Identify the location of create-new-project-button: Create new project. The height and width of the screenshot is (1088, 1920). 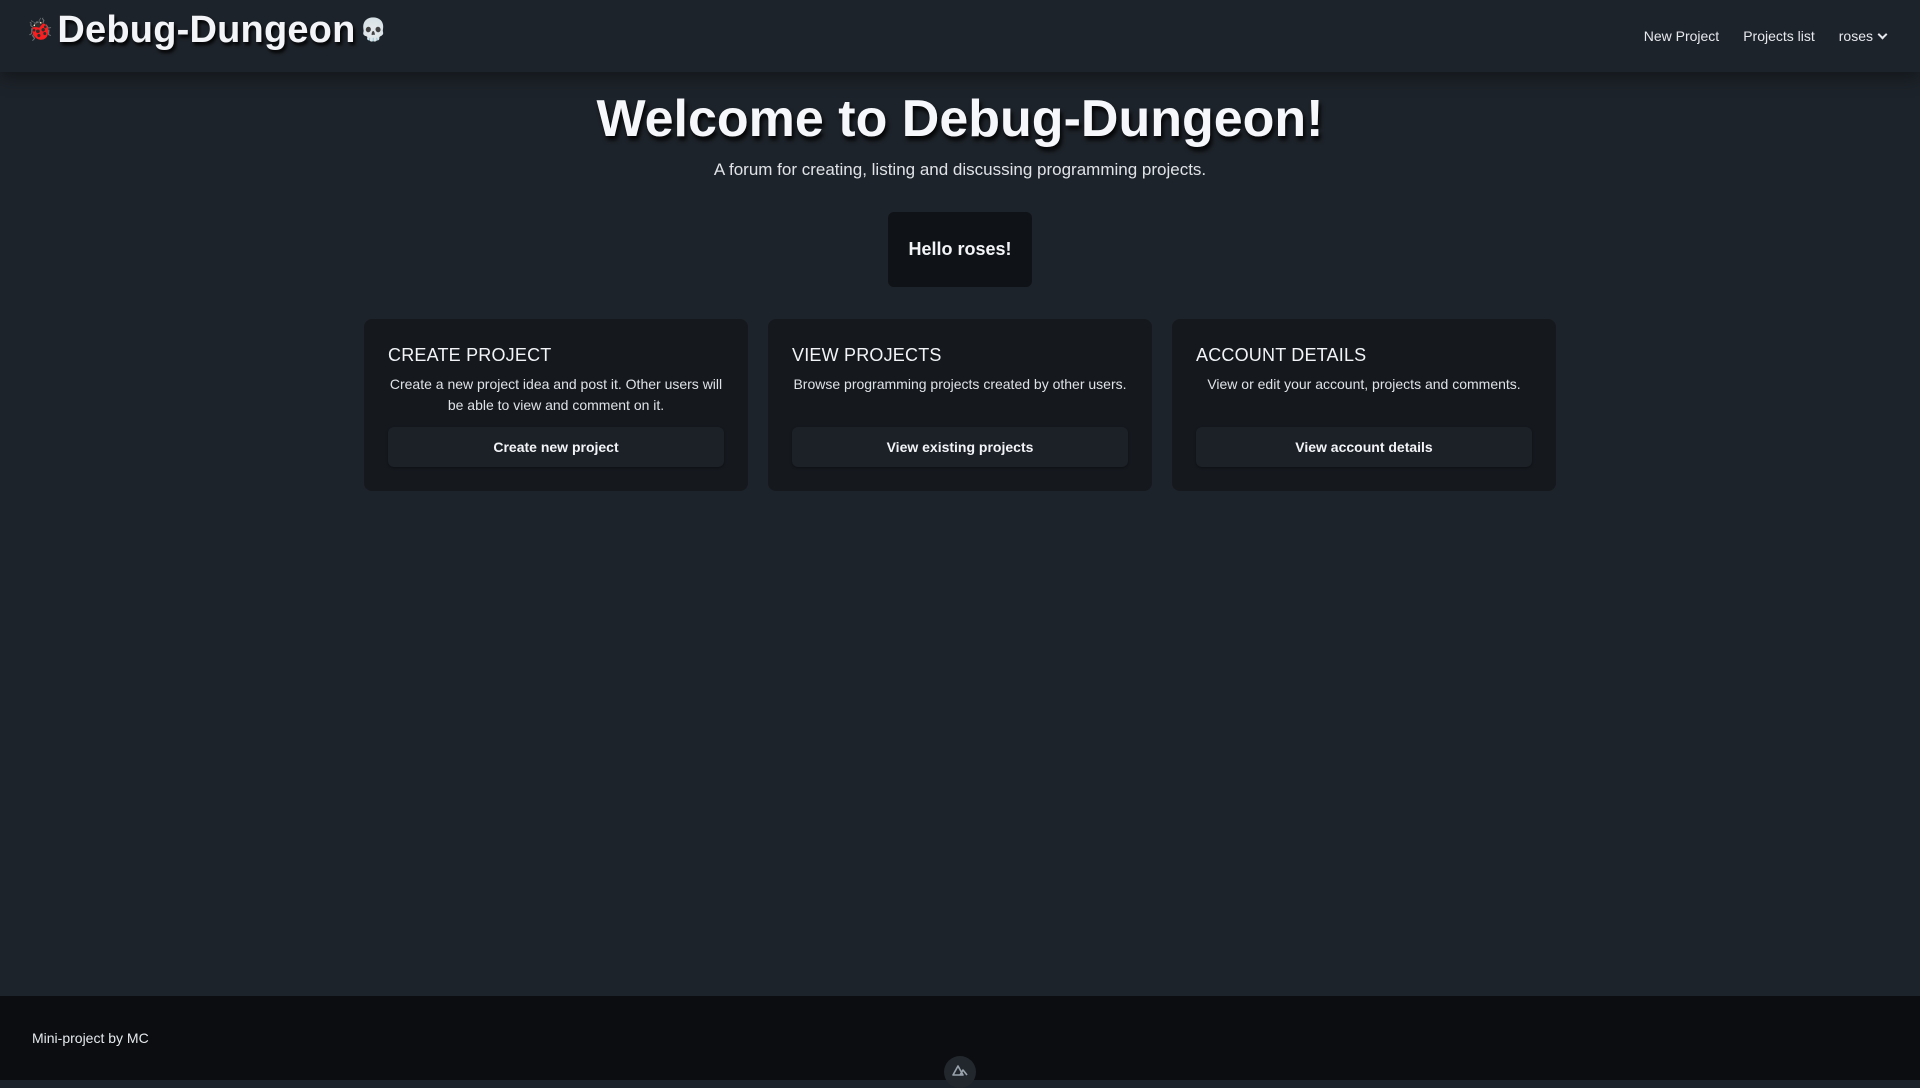
(556, 447).